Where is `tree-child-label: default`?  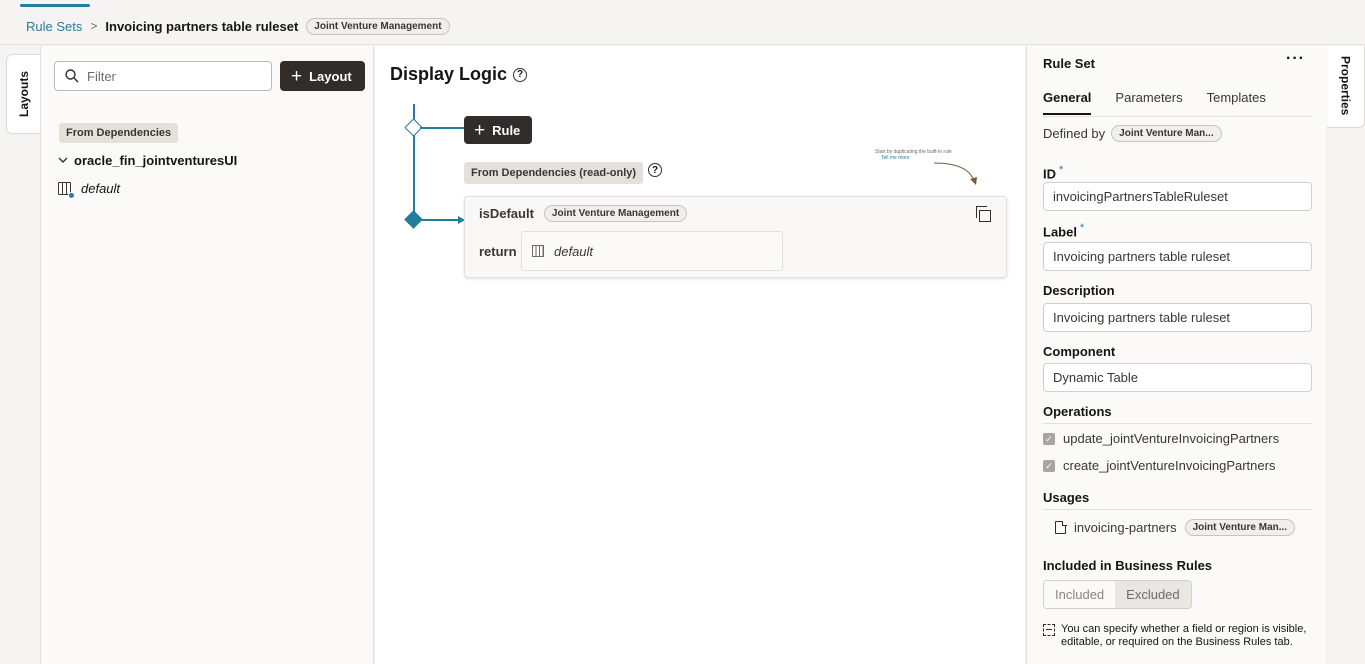
tree-child-label: default is located at coordinates (101, 188).